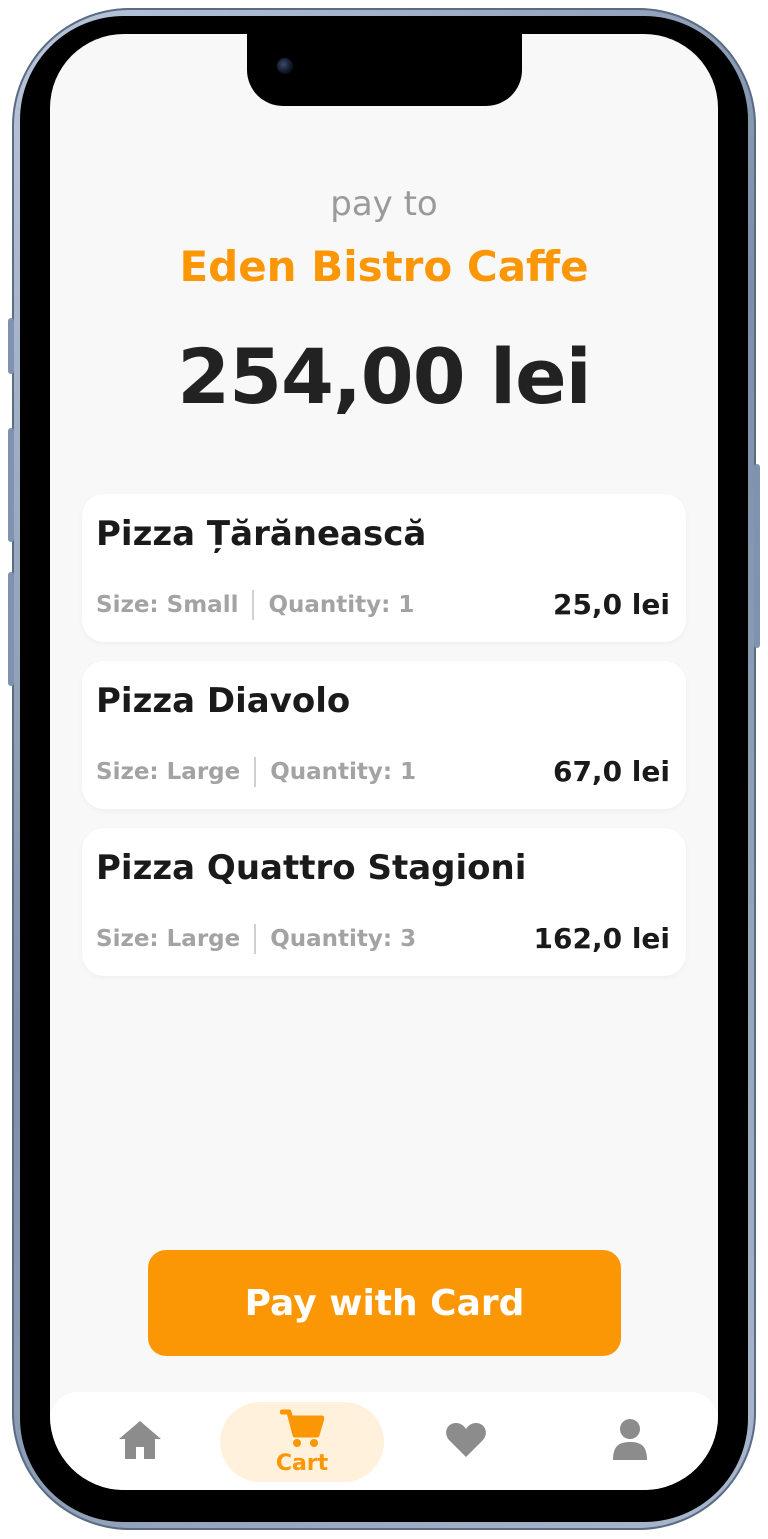  What do you see at coordinates (11, 346) in the screenshot?
I see `mute-switch` at bounding box center [11, 346].